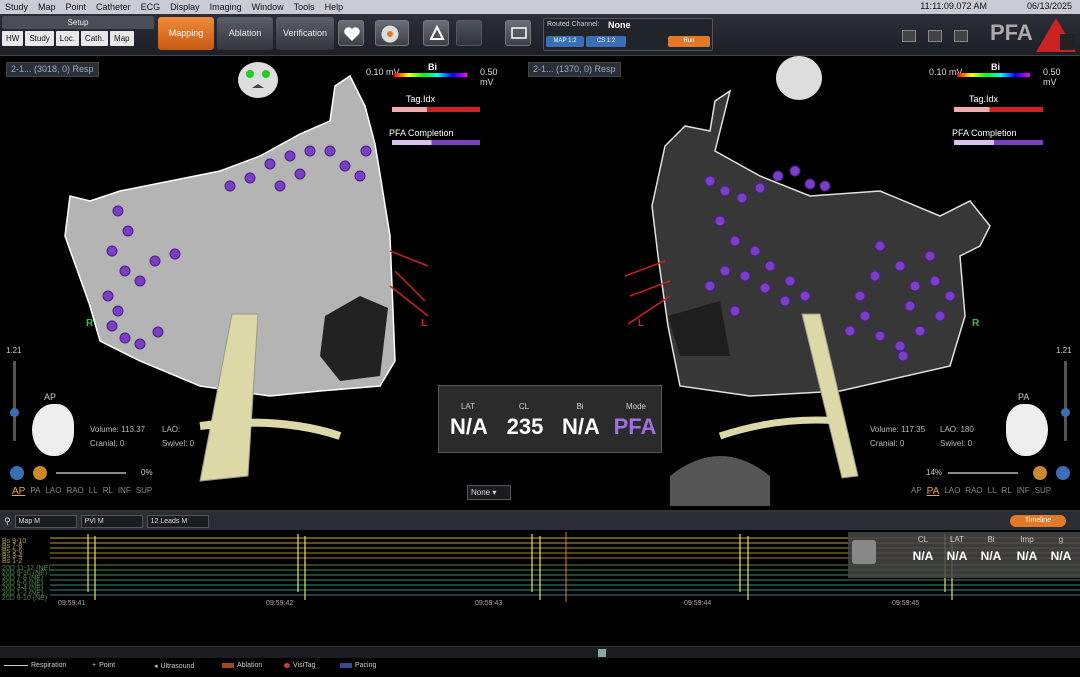 The width and height of the screenshot is (1080, 677). Describe the element at coordinates (47, 7) in the screenshot. I see `menu-map: Map` at that location.